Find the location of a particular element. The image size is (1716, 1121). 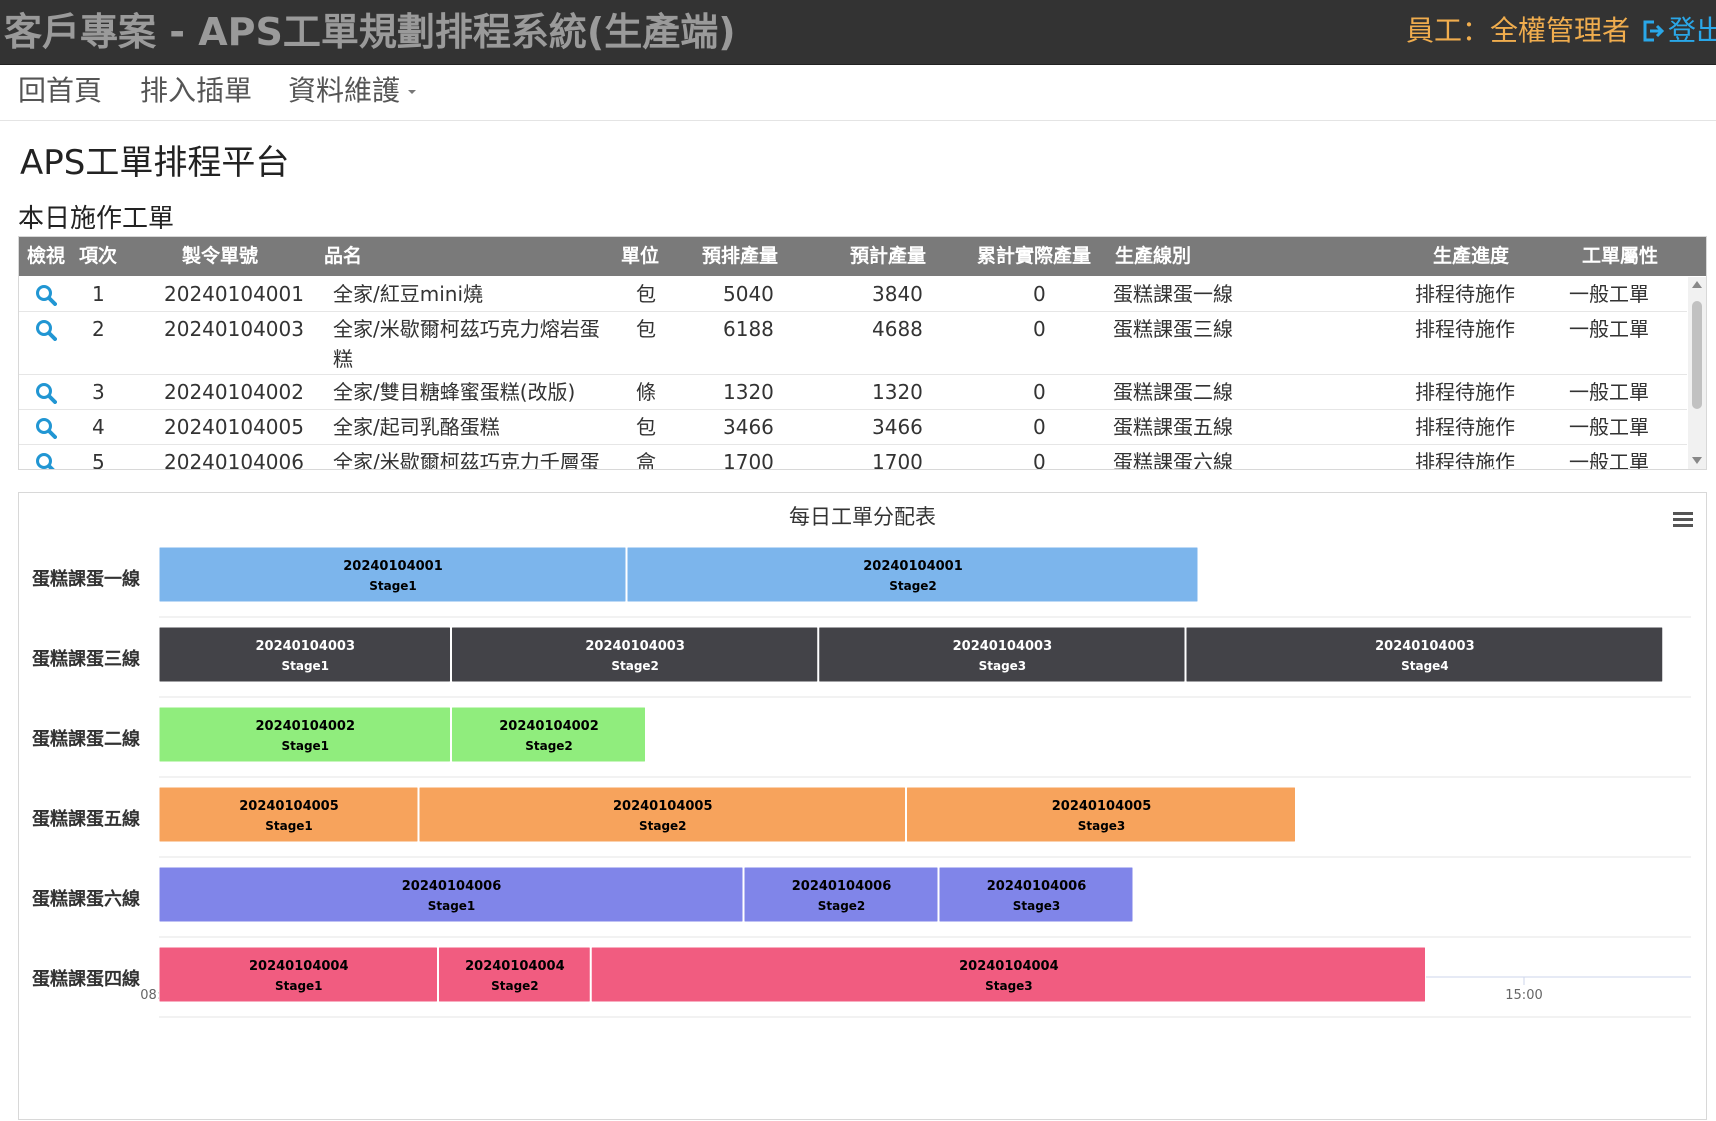

section-title: 本日施作工單 is located at coordinates (96, 219).